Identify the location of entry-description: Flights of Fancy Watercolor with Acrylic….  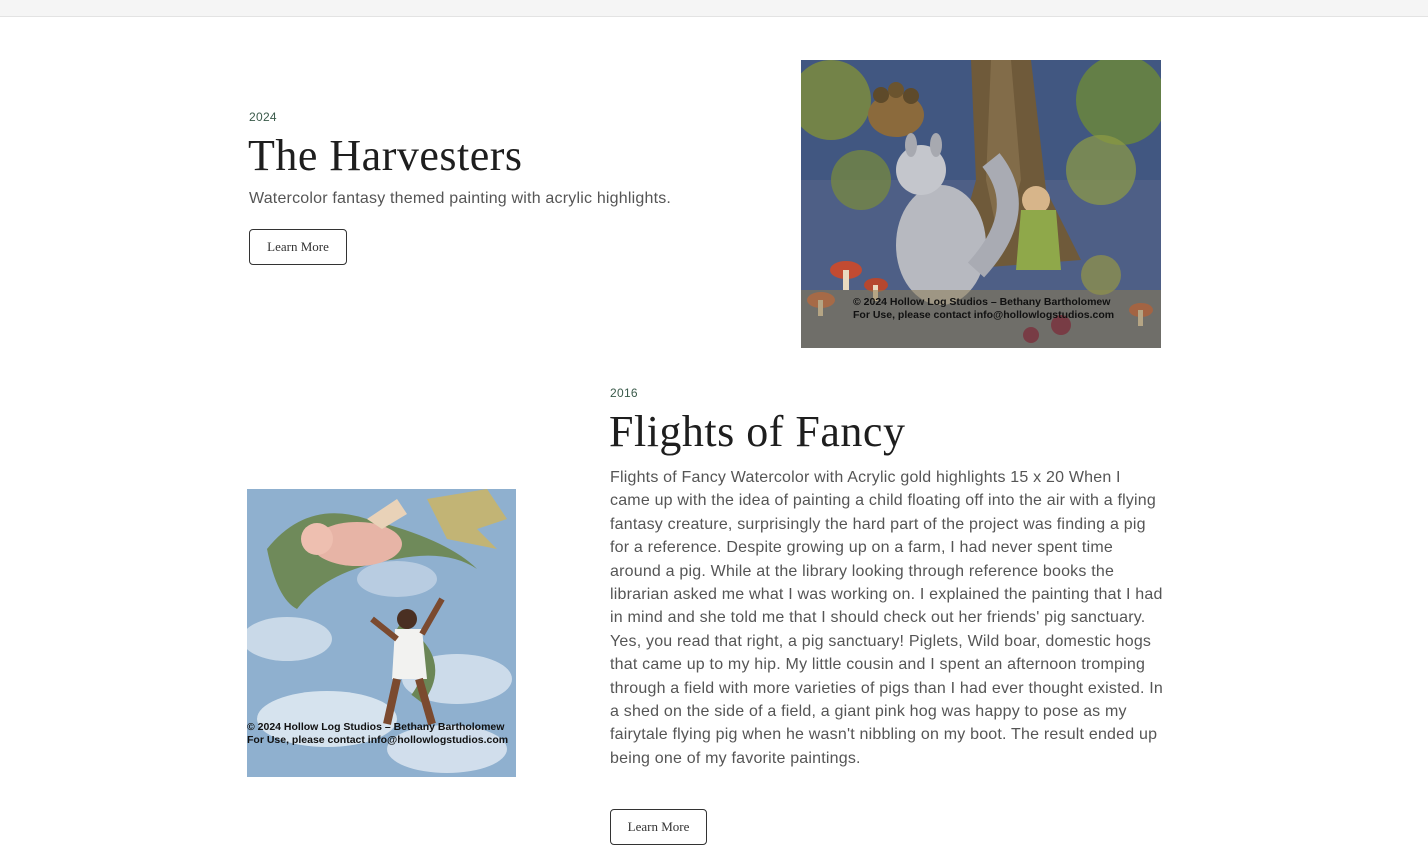
(887, 618).